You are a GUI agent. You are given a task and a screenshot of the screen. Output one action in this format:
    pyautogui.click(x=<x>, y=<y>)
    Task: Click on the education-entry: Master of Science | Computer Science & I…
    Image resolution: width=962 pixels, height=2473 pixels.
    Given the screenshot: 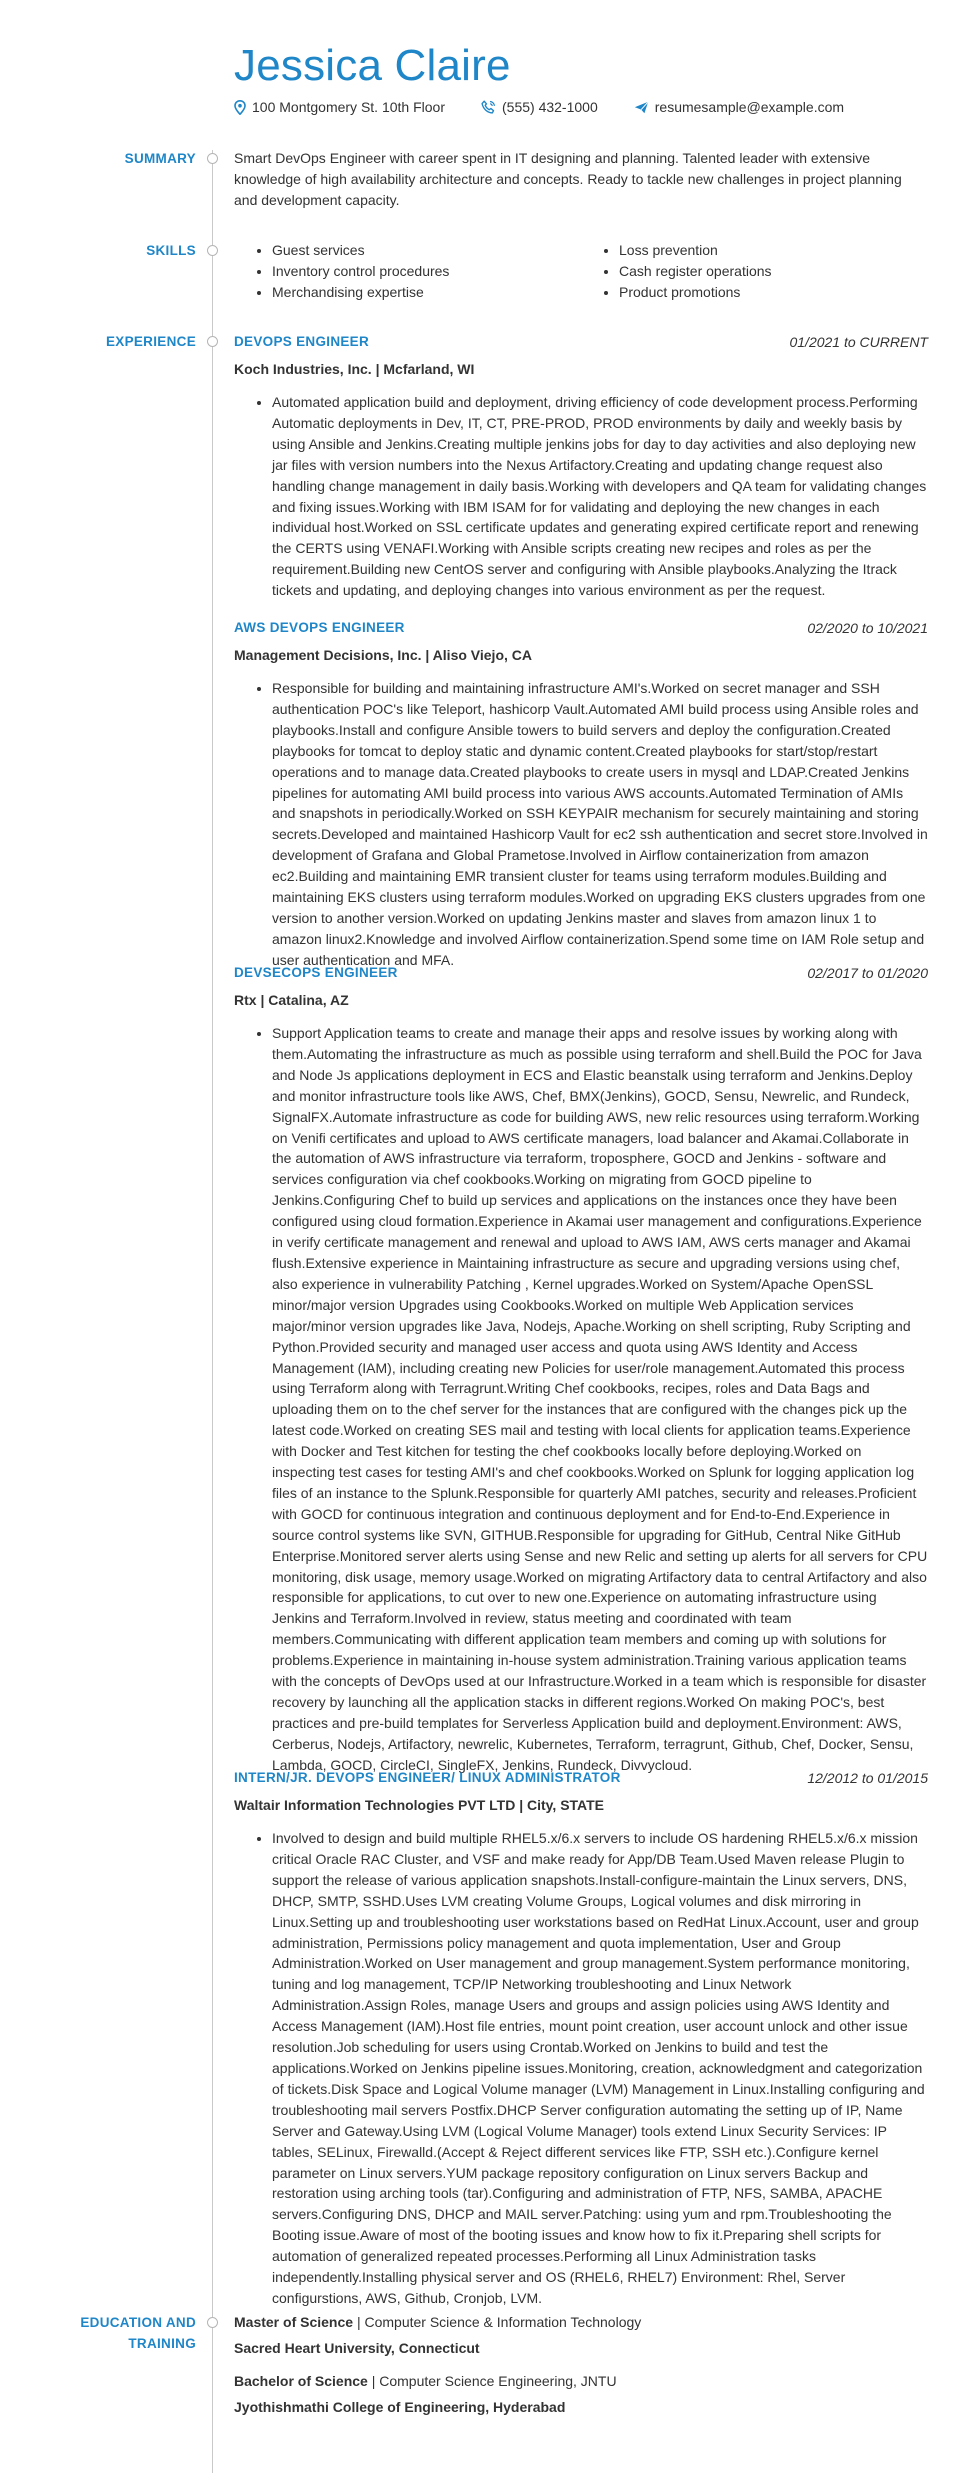 What is the action you would take?
    pyautogui.click(x=581, y=2335)
    